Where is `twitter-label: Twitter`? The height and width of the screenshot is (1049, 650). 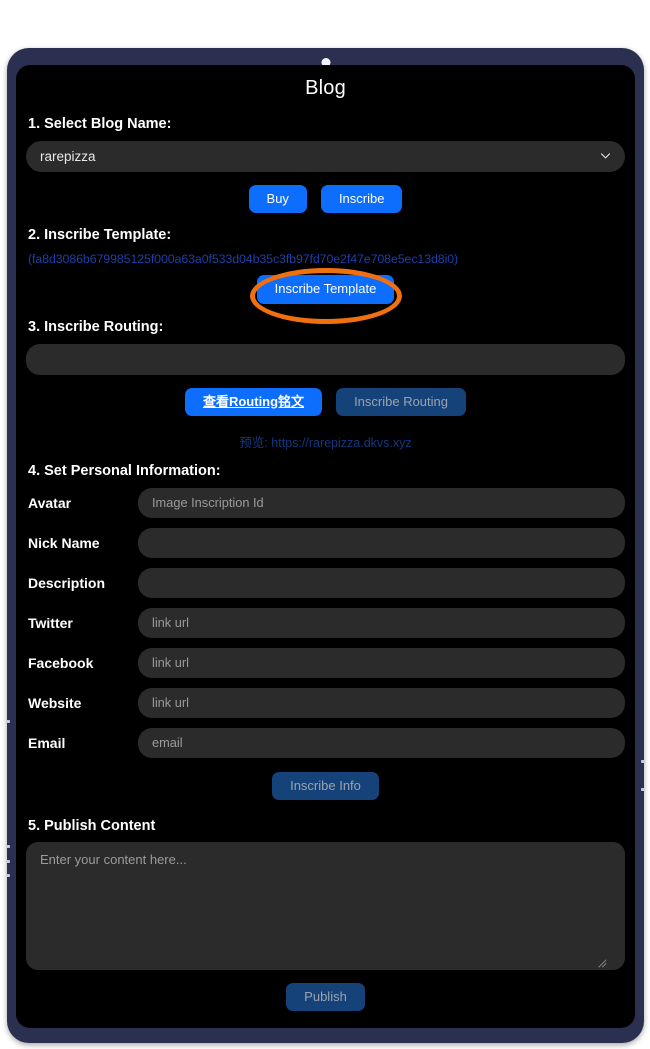 twitter-label: Twitter is located at coordinates (50, 622).